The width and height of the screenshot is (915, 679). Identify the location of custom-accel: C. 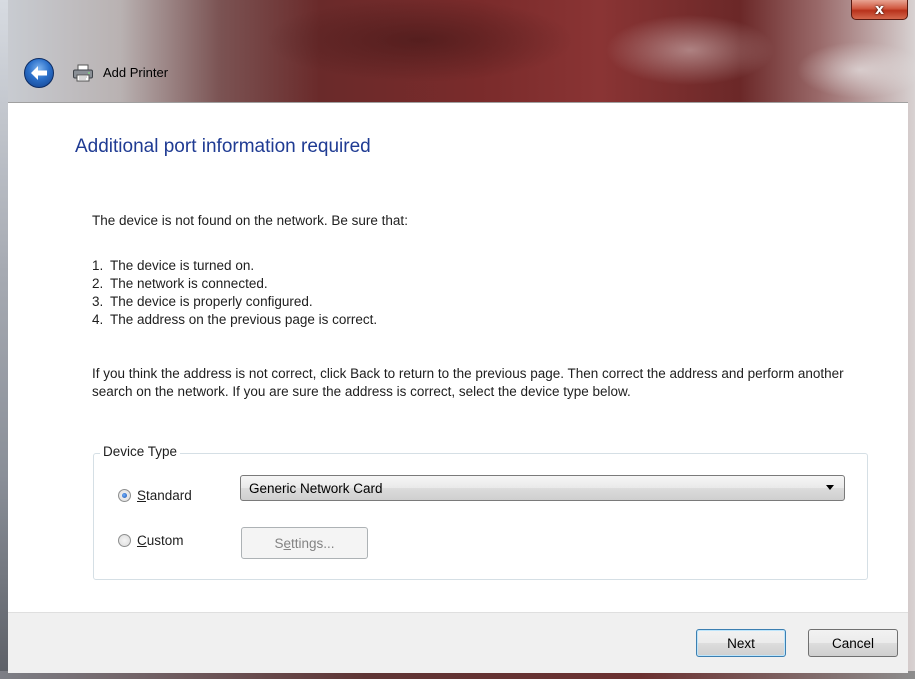
(142, 540).